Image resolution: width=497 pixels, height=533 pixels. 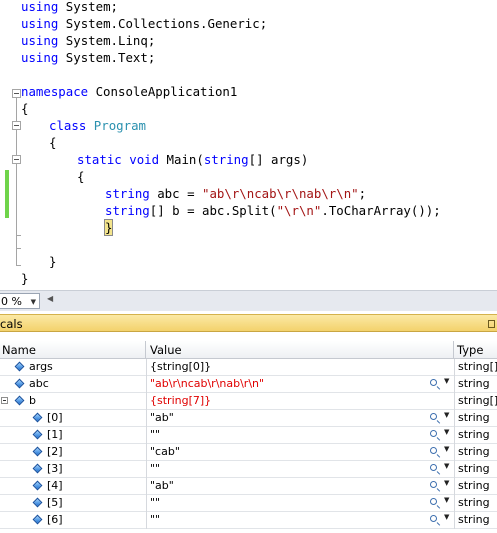 I want to click on code-token: {, so click(x=53, y=142).